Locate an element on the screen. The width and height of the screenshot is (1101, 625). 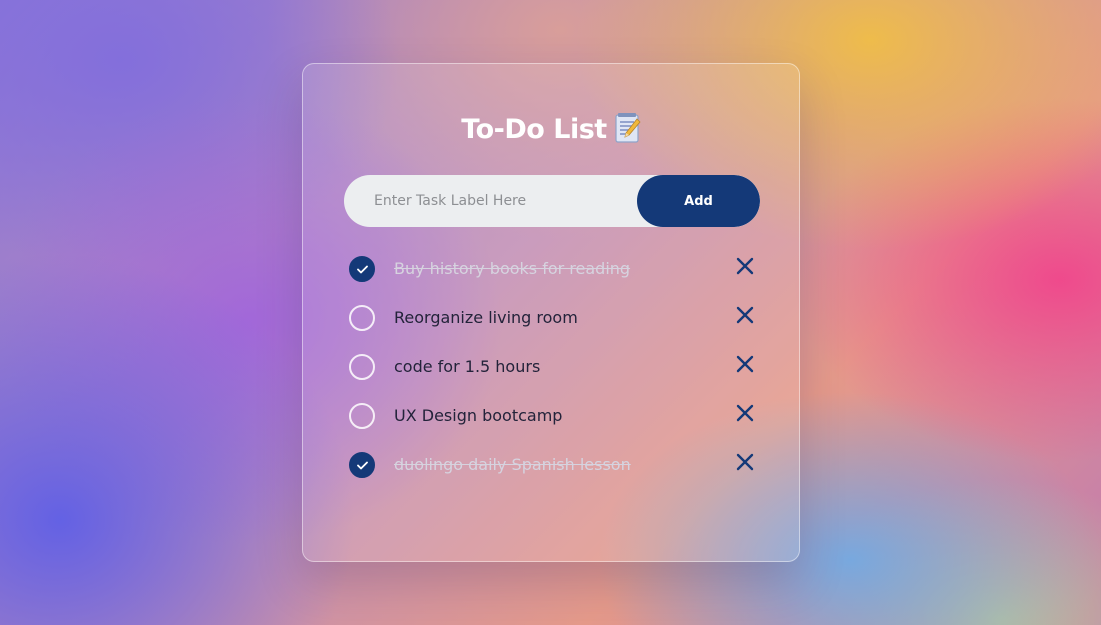
task-label: Buy history books for reading is located at coordinates (512, 268).